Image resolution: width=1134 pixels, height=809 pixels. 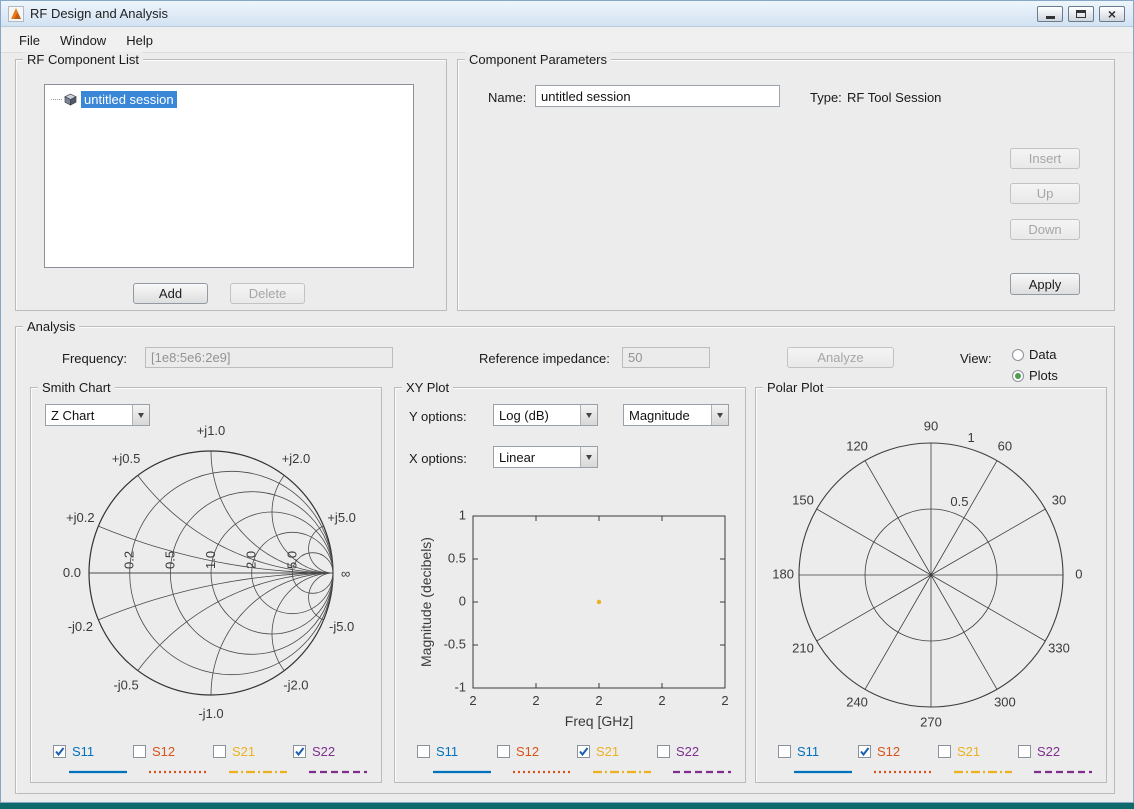 I want to click on view-label: View:, so click(x=976, y=358).